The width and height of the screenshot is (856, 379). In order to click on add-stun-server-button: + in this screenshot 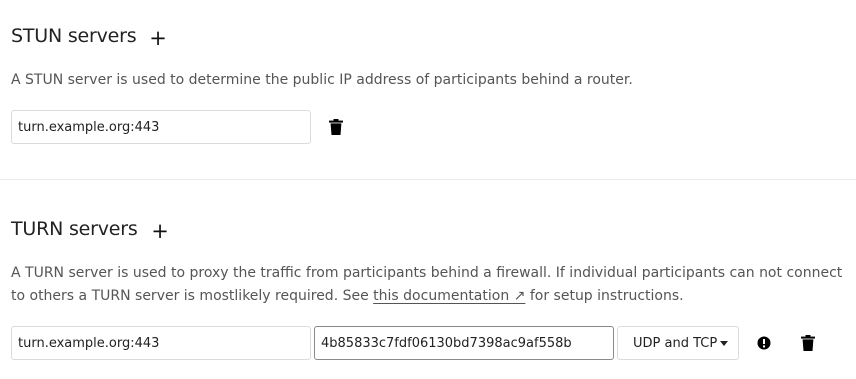, I will do `click(158, 38)`.